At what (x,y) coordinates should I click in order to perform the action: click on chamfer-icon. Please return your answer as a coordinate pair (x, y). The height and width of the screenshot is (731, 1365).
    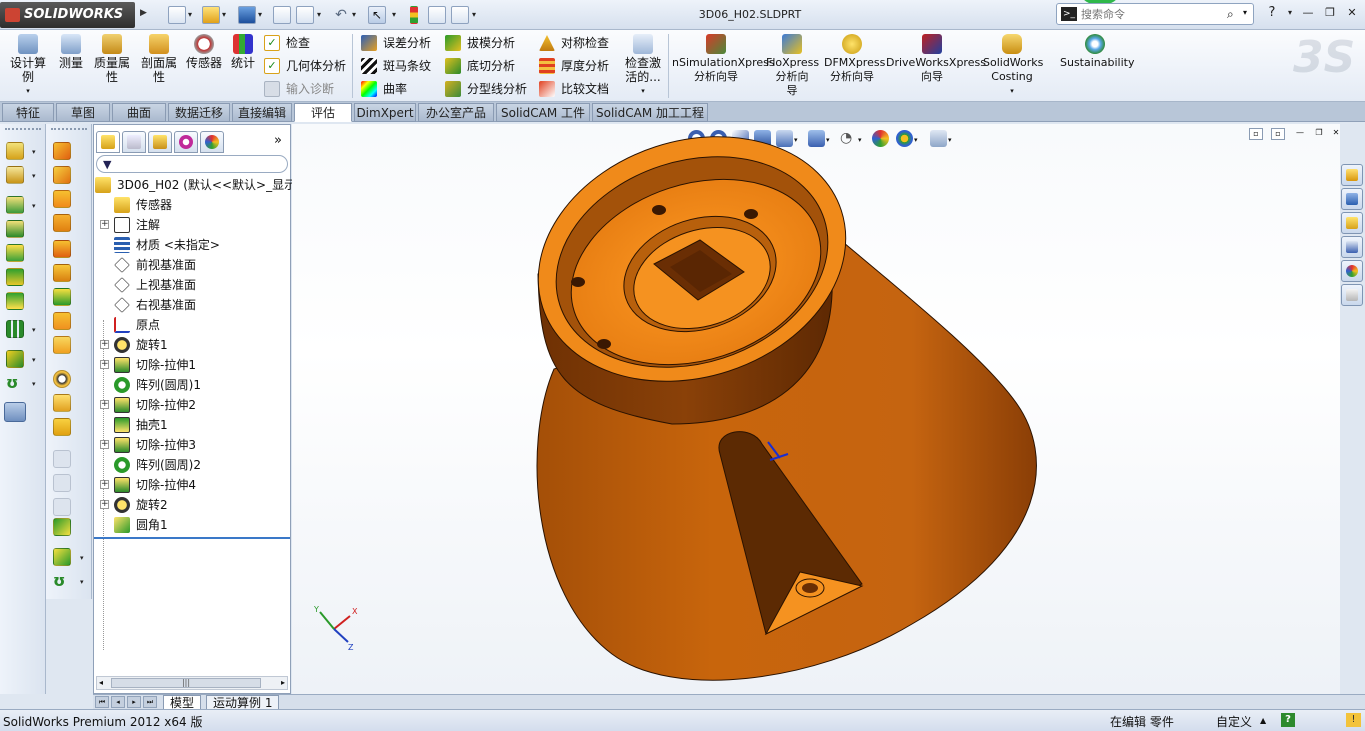
    Looking at the image, I should click on (62, 175).